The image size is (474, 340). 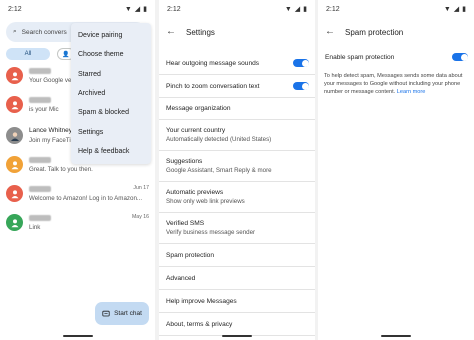 I want to click on settings-item-spam-protection: Spam protection, so click(x=237, y=255).